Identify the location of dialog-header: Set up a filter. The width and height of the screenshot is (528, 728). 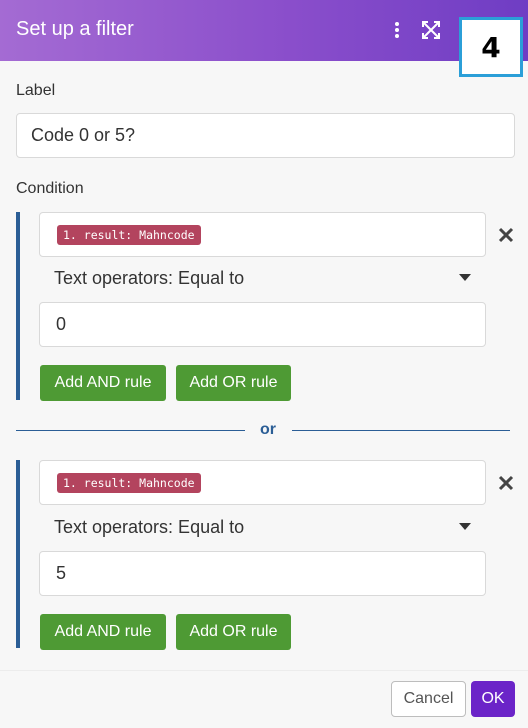
(264, 30).